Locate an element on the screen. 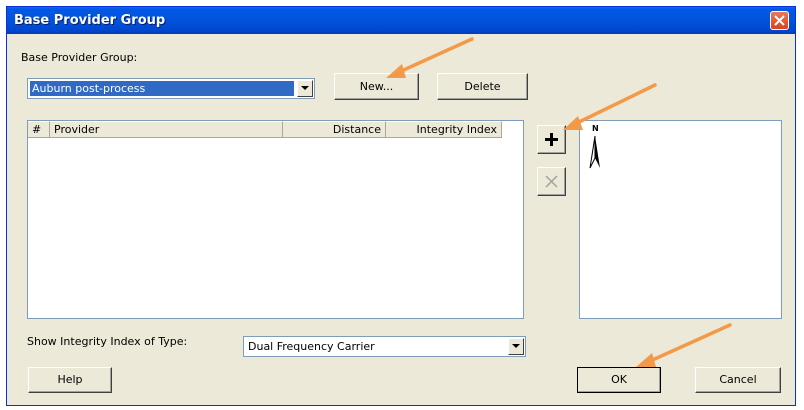 Image resolution: width=804 pixels, height=410 pixels. delete-button-label: Delete is located at coordinates (482, 86).